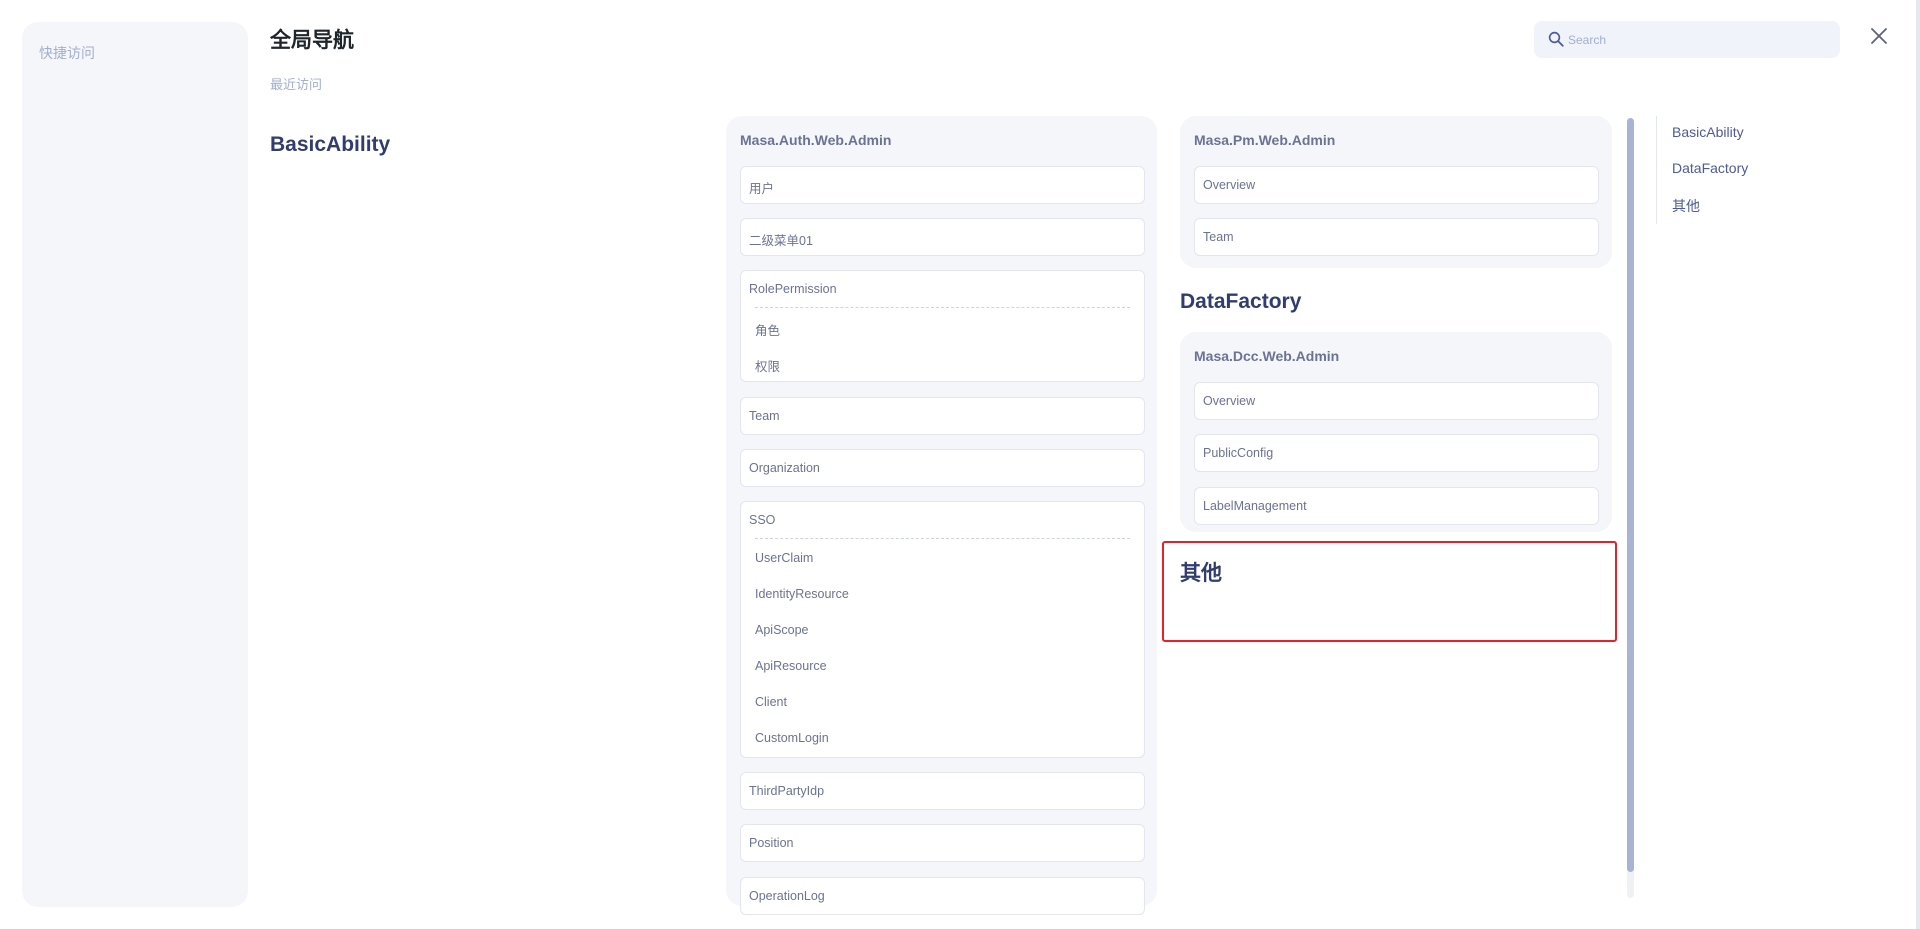 The width and height of the screenshot is (1920, 929). I want to click on menu-item-third-party-idp: ThirdPartyIdp, so click(942, 791).